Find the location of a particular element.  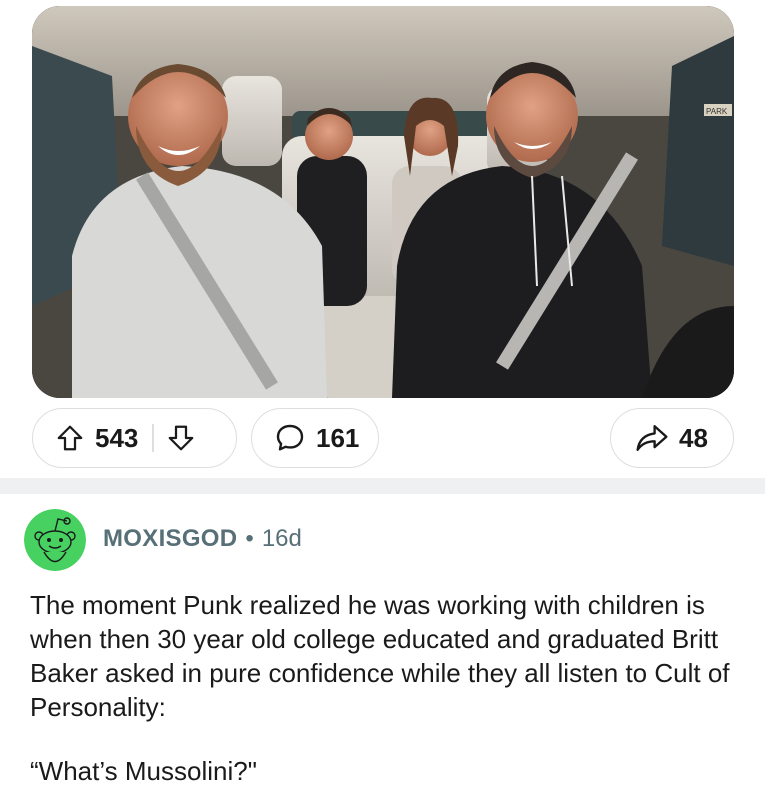

share-arrow-icon is located at coordinates (652, 438).